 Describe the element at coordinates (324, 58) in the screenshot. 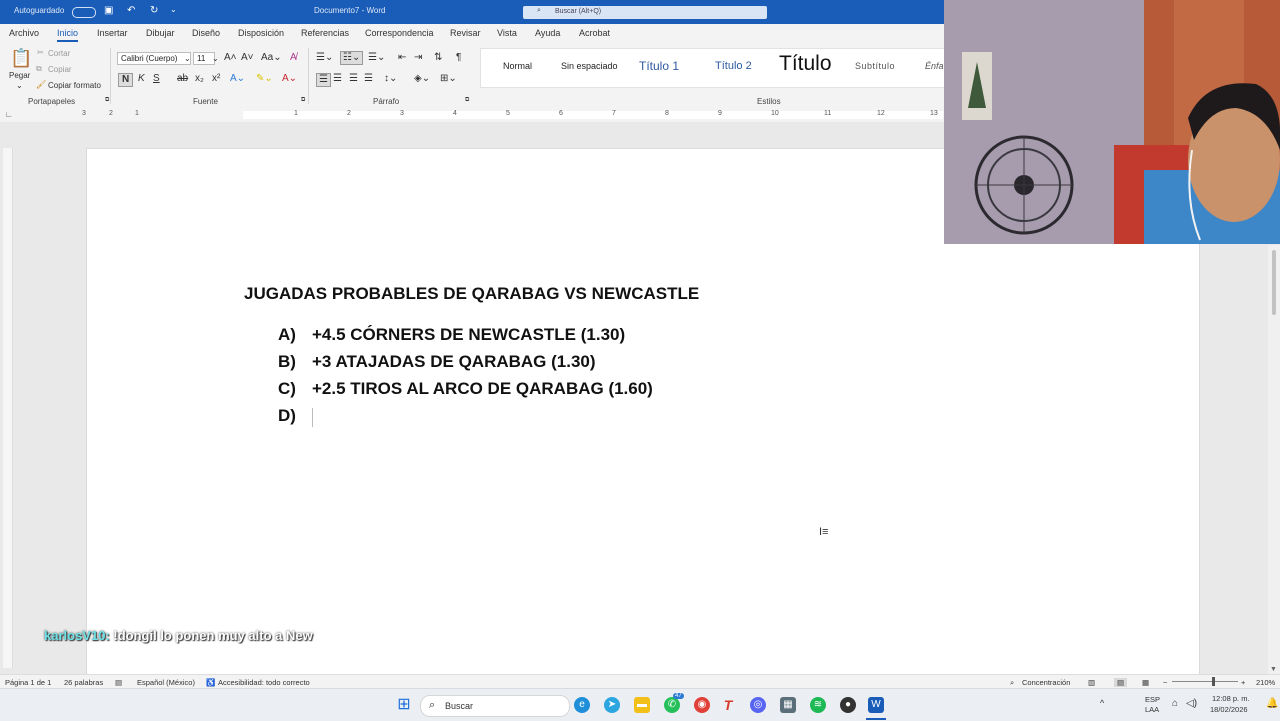

I see `bullets-icon: ☰⌄` at that location.